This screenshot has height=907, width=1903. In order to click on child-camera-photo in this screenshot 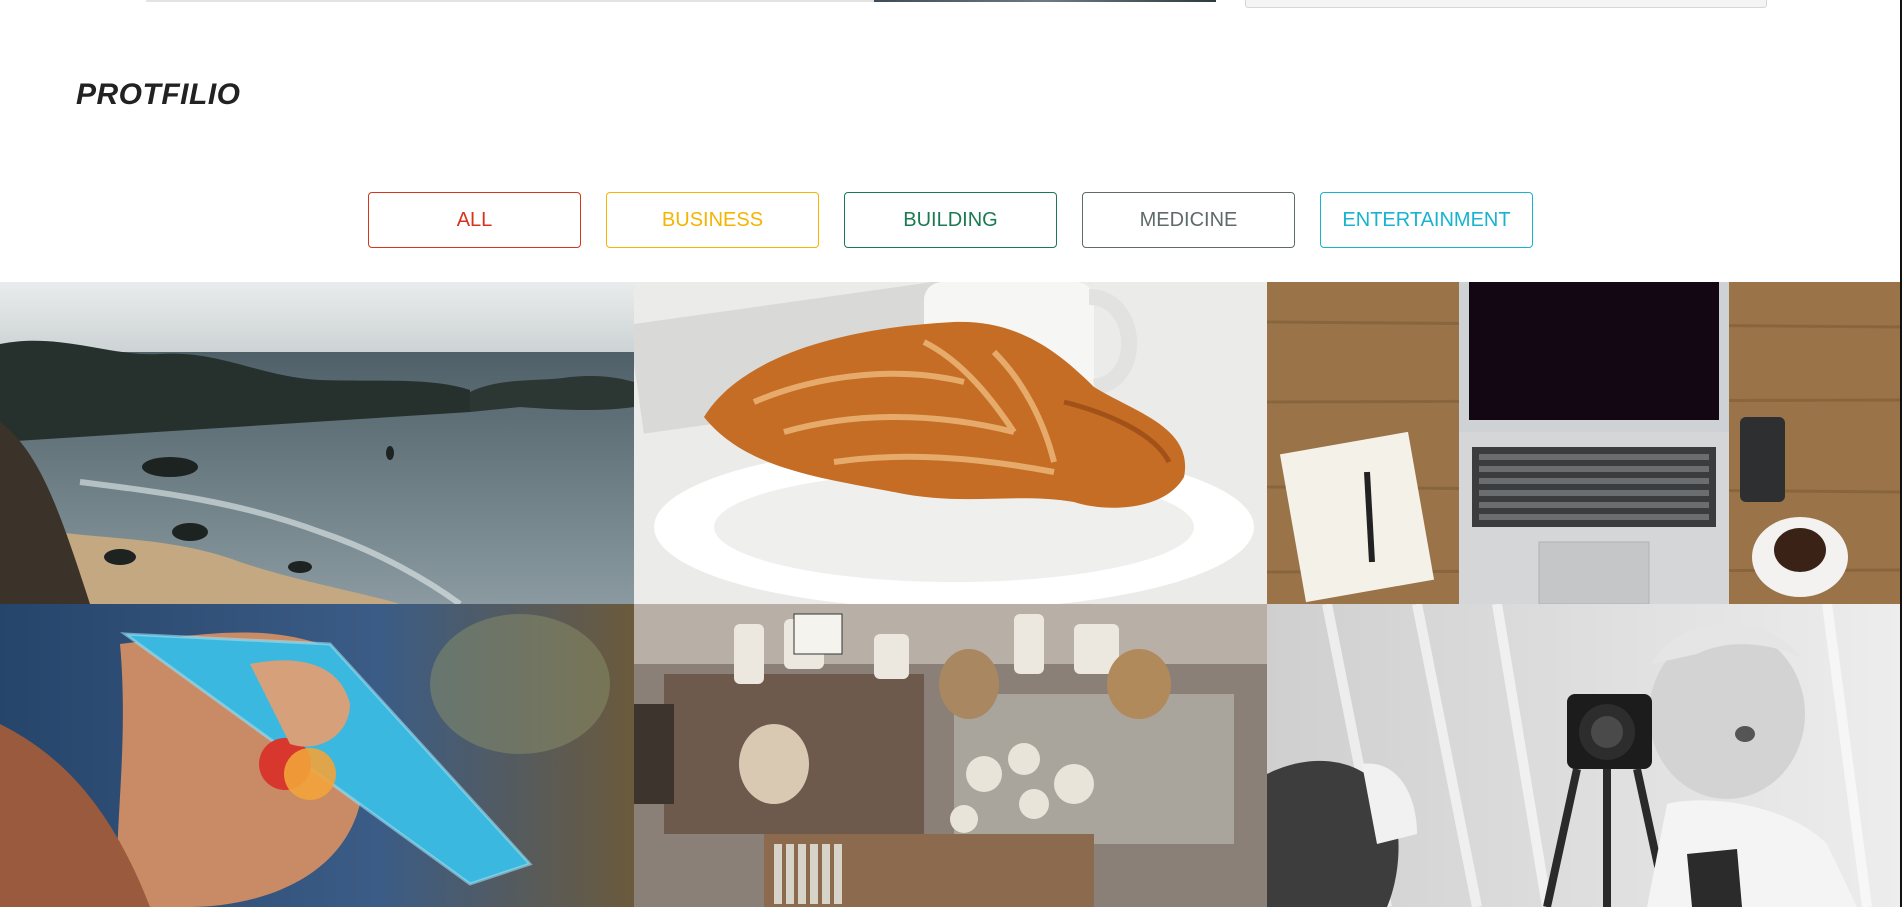, I will do `click(1583, 755)`.